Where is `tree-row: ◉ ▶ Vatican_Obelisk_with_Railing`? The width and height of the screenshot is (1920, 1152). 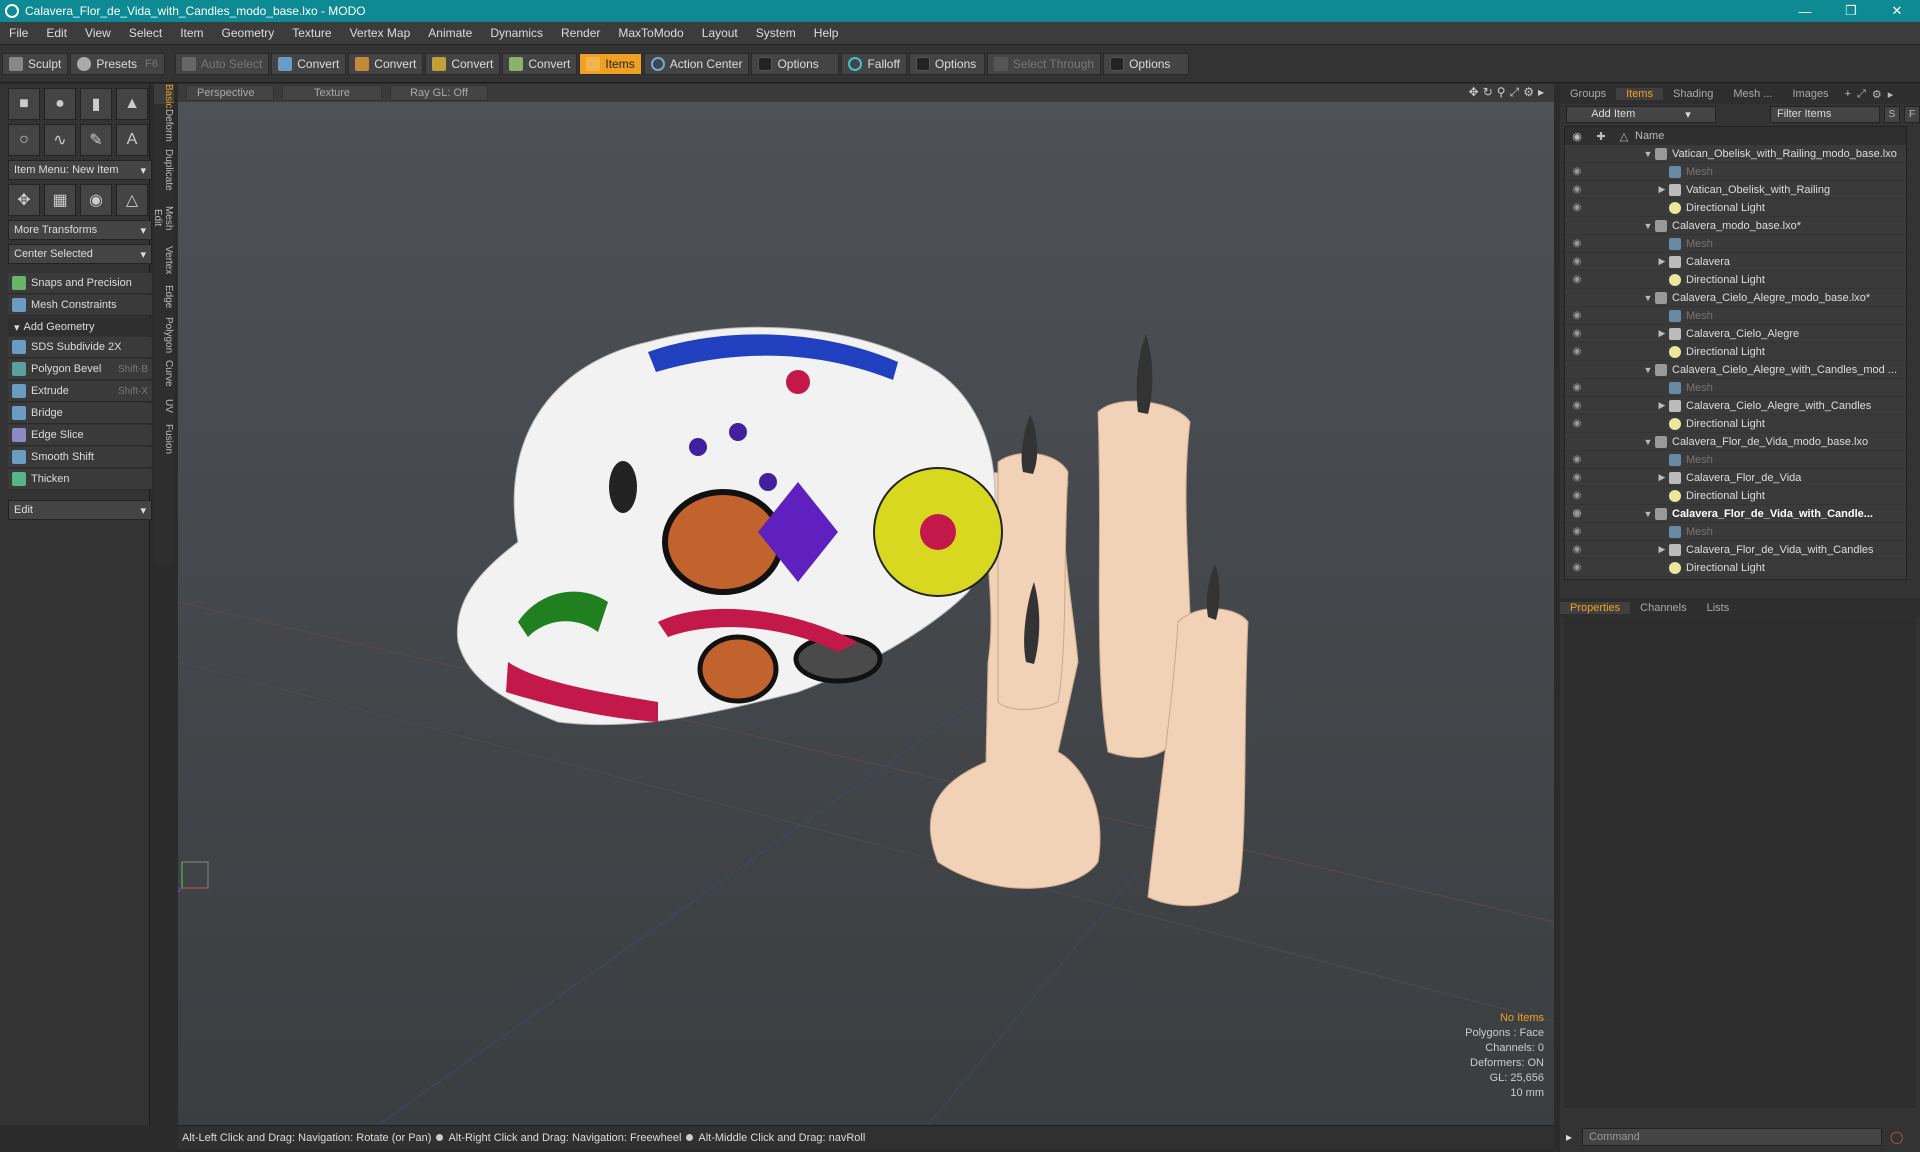
tree-row: ◉ ▶ Vatican_Obelisk_with_Railing is located at coordinates (1735, 190).